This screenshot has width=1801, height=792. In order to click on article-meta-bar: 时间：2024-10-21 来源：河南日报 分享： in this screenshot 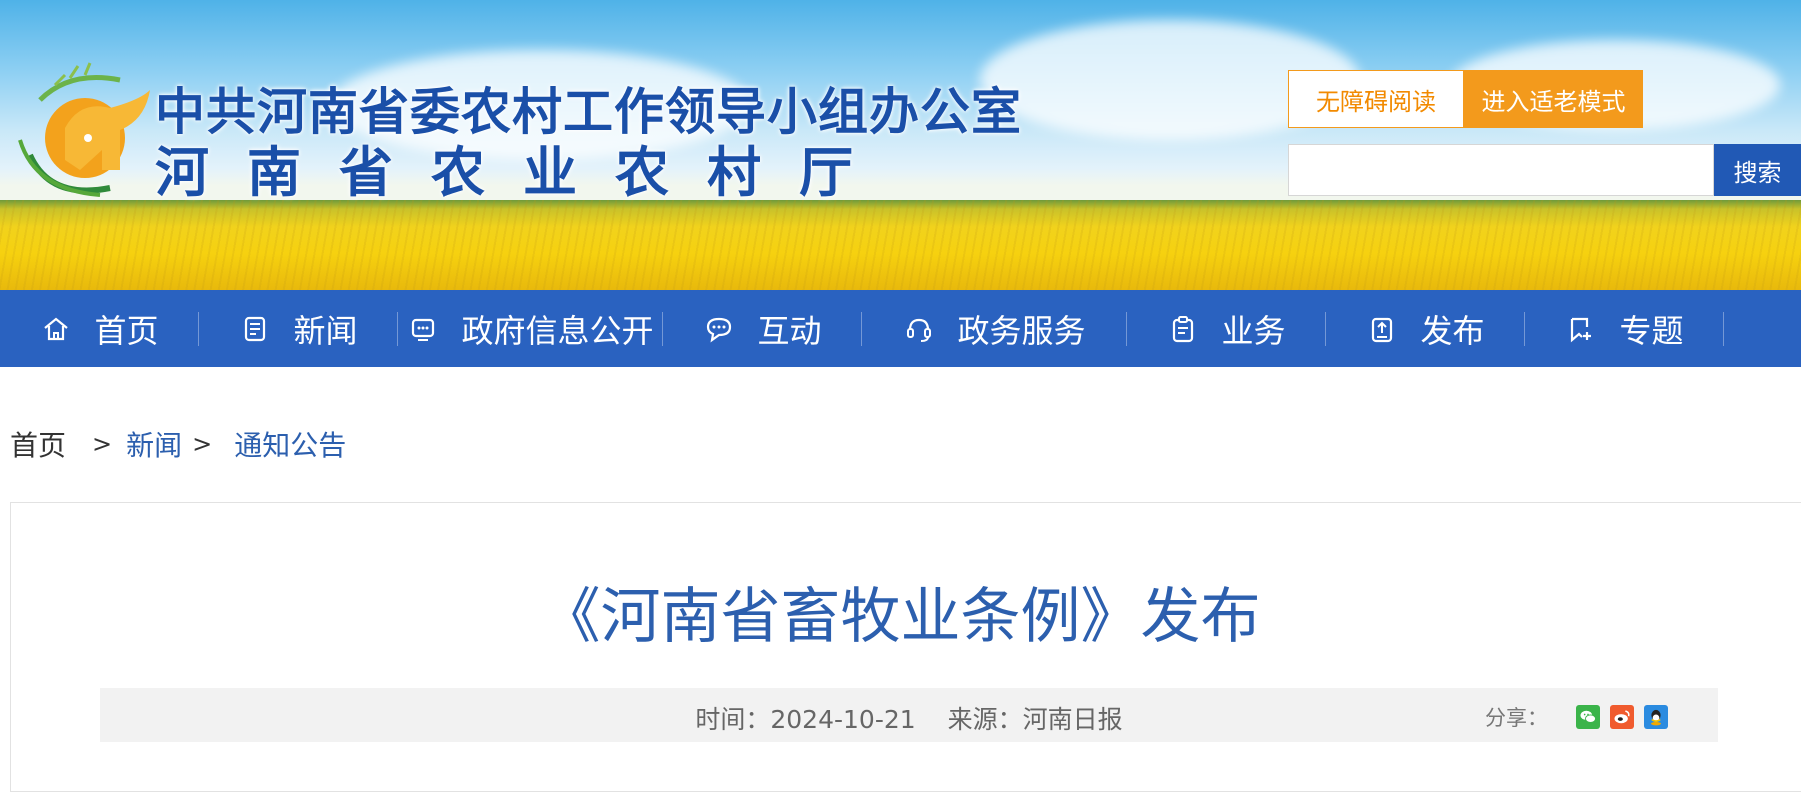, I will do `click(909, 715)`.